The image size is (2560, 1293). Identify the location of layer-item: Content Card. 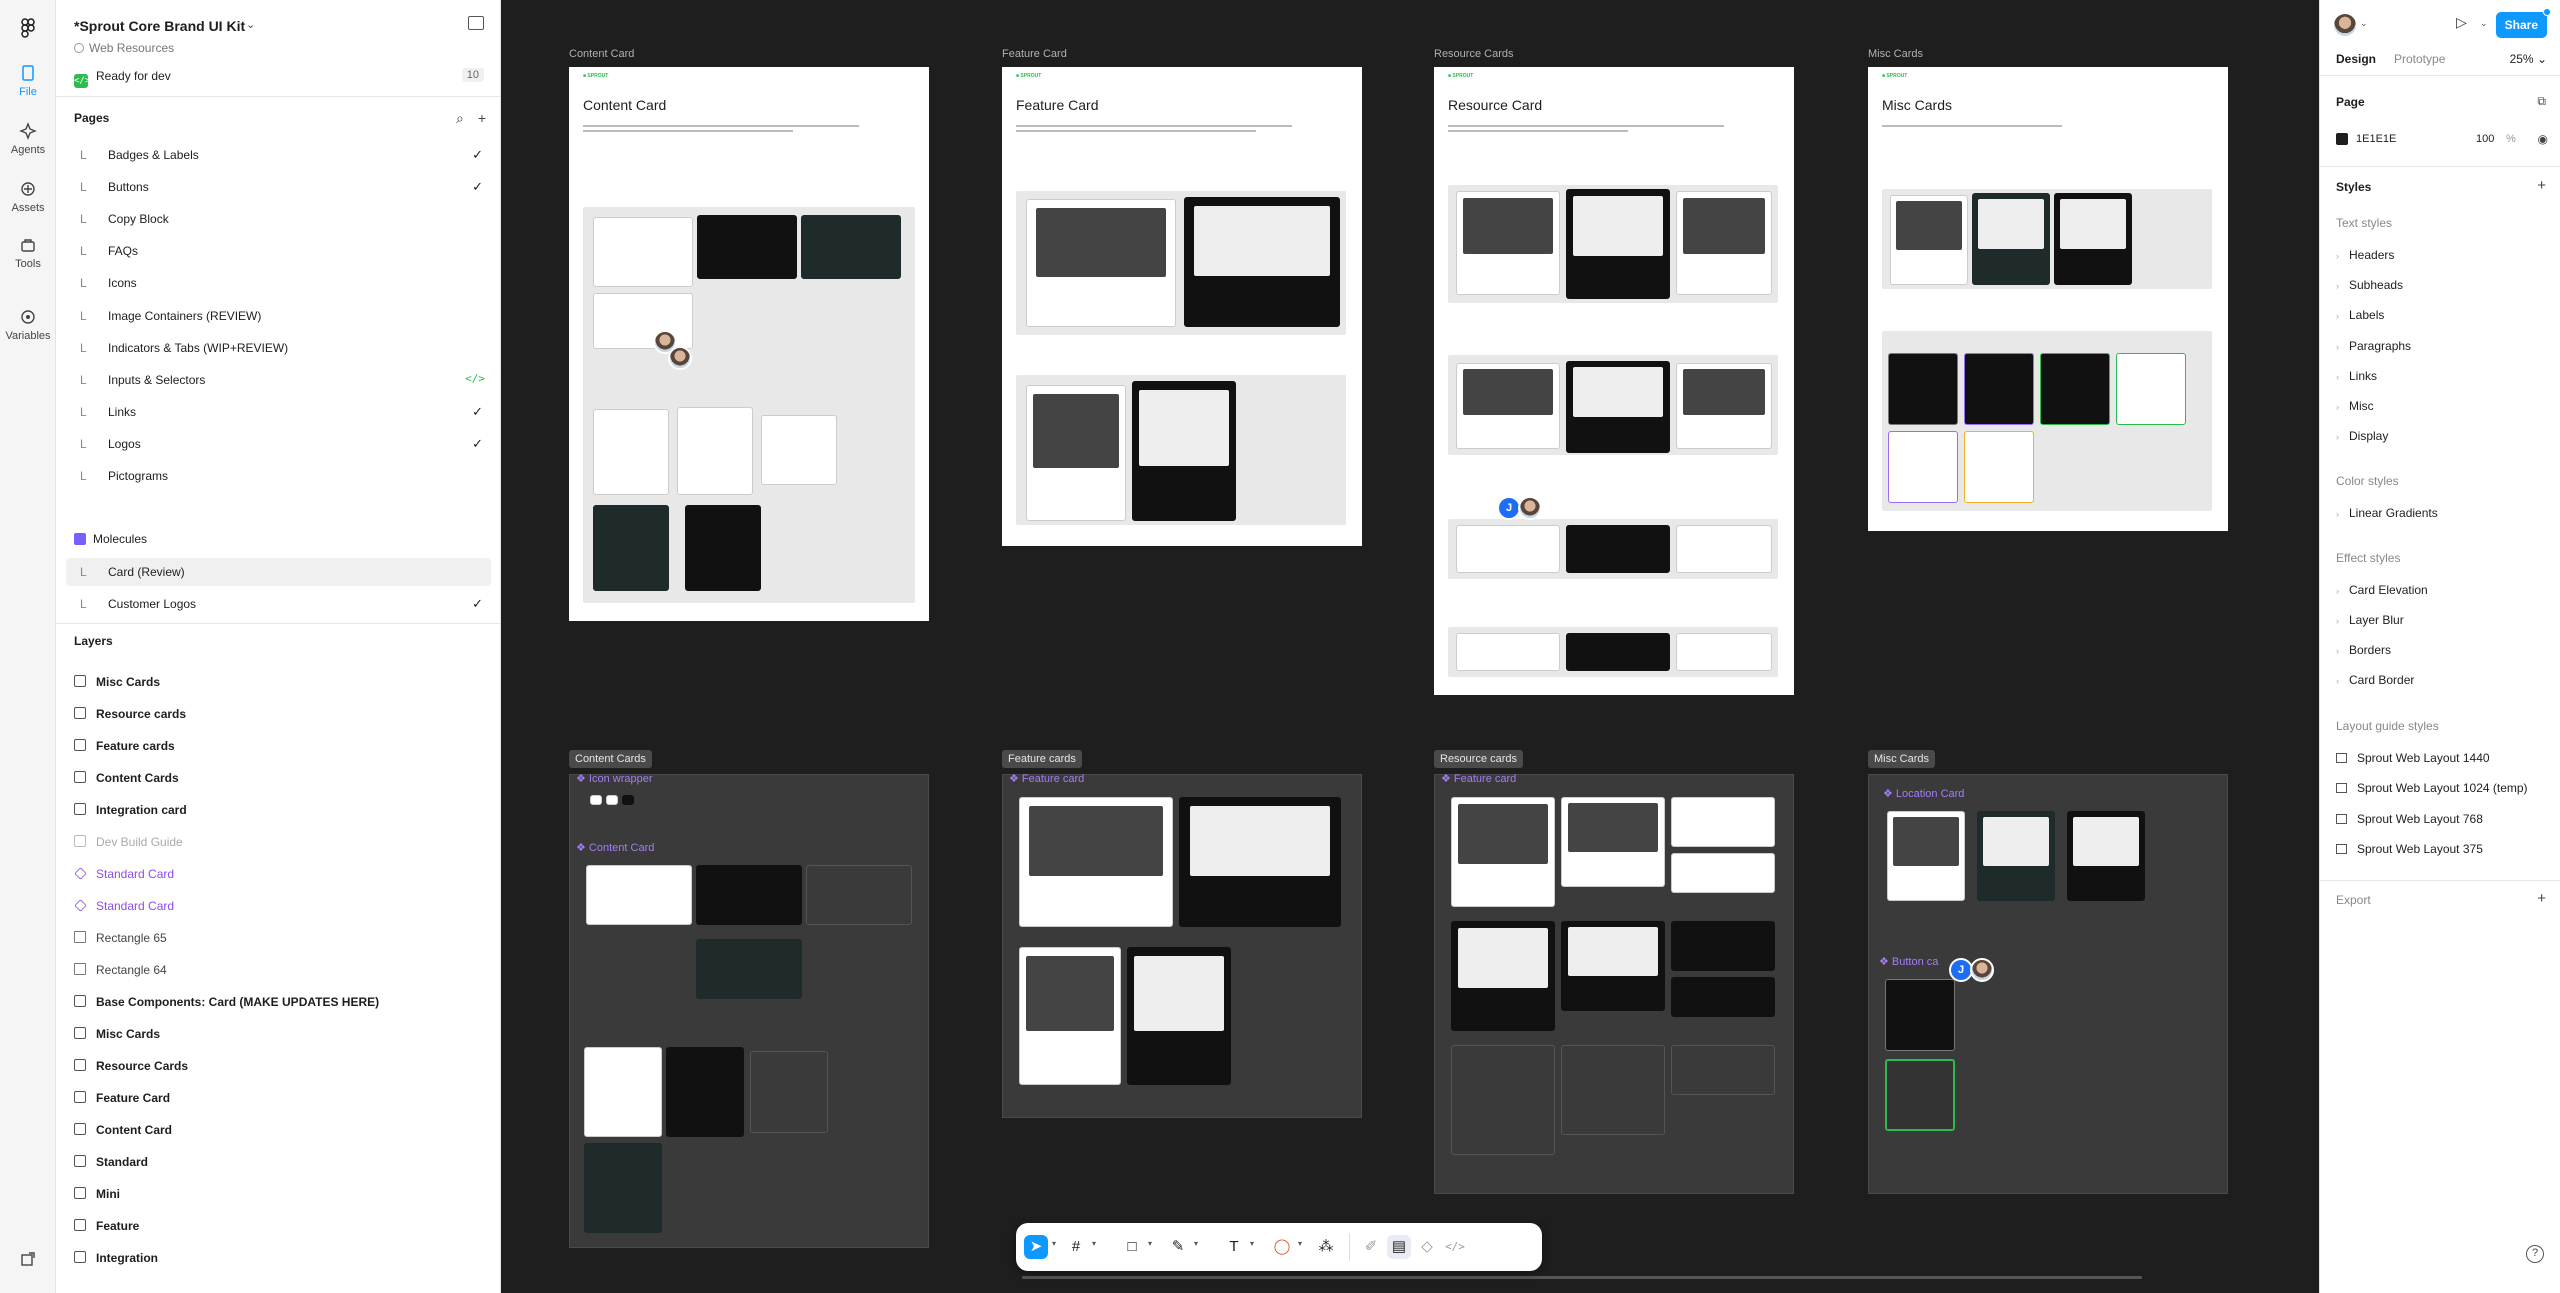
(278, 1130).